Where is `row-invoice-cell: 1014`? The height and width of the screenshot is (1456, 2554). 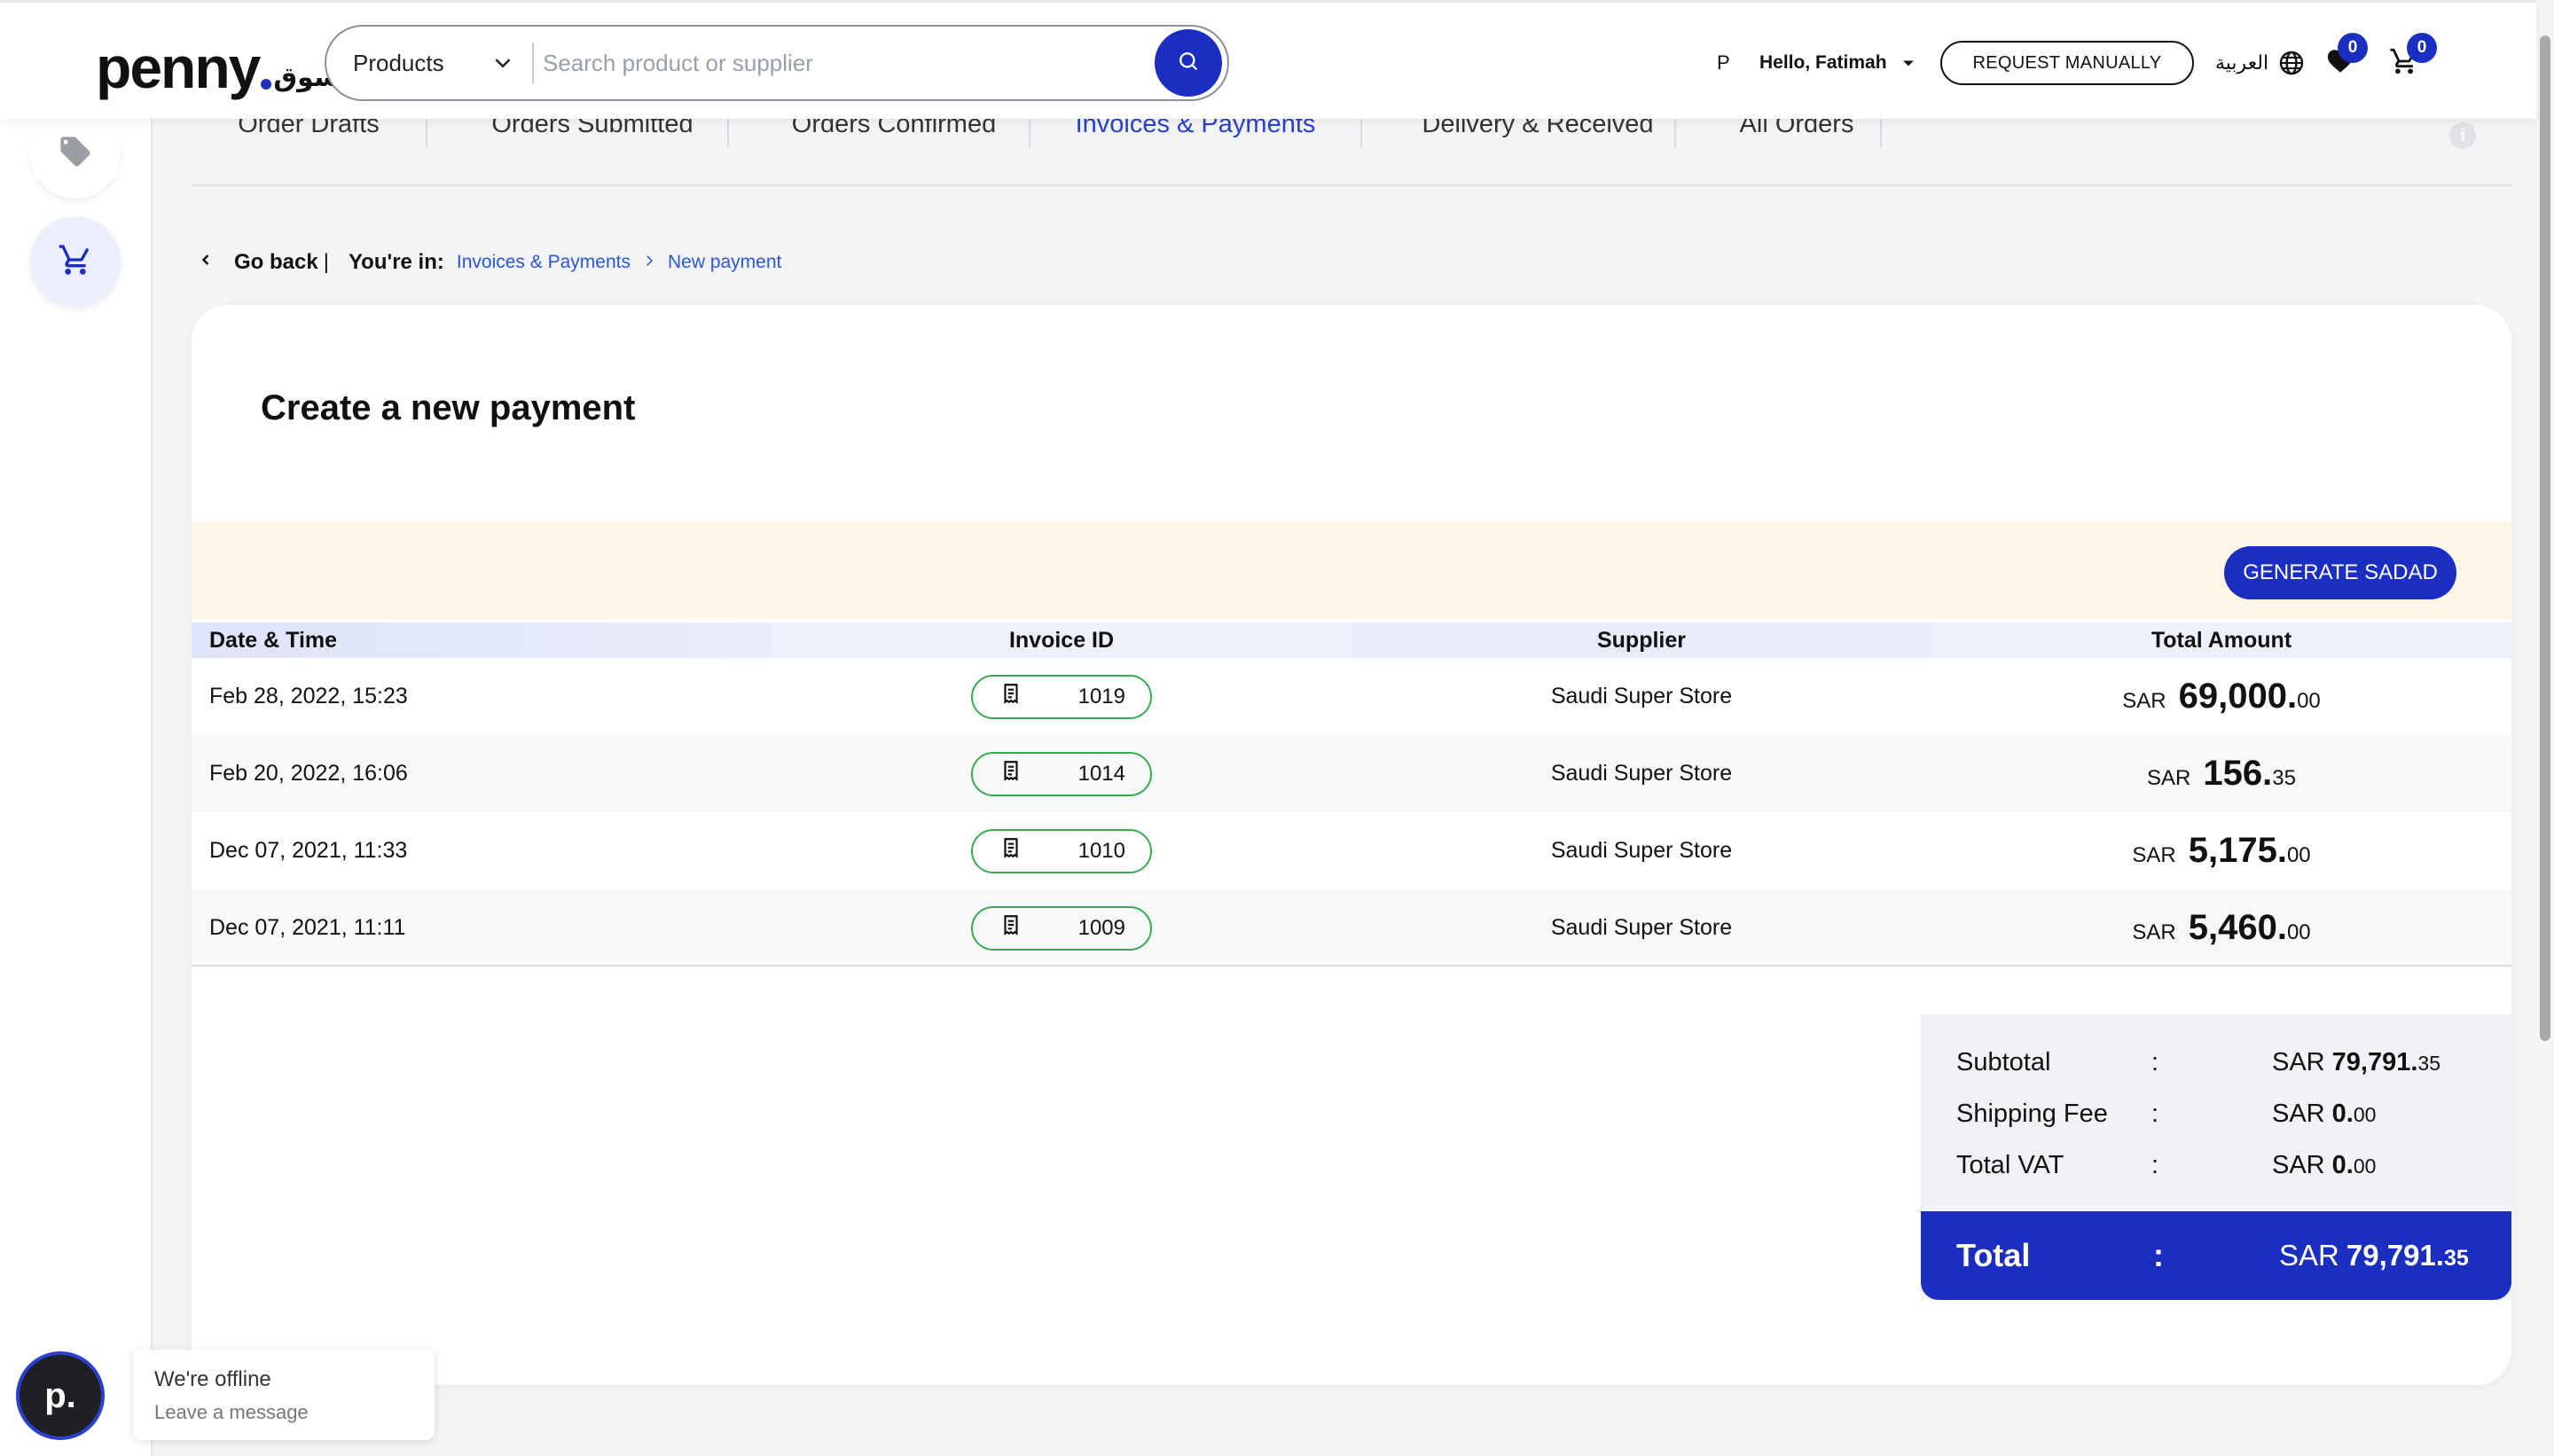 row-invoice-cell: 1014 is located at coordinates (1061, 773).